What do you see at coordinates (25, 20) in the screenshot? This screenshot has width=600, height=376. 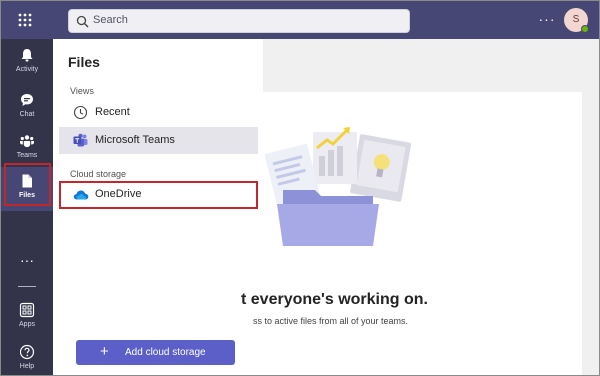 I see `app-launcher-icon` at bounding box center [25, 20].